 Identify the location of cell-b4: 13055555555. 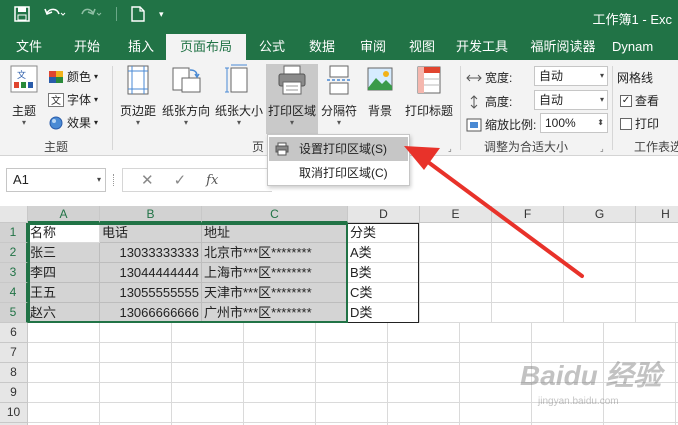
(151, 293).